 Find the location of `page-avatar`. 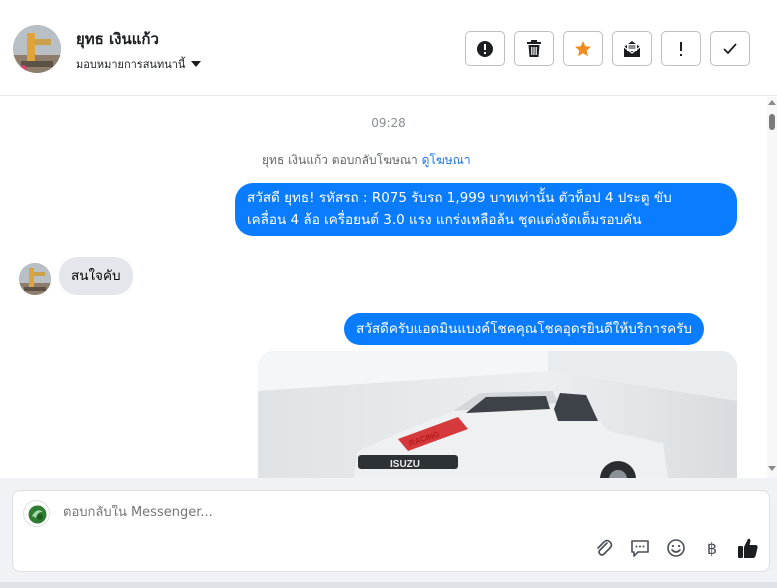

page-avatar is located at coordinates (36, 513).